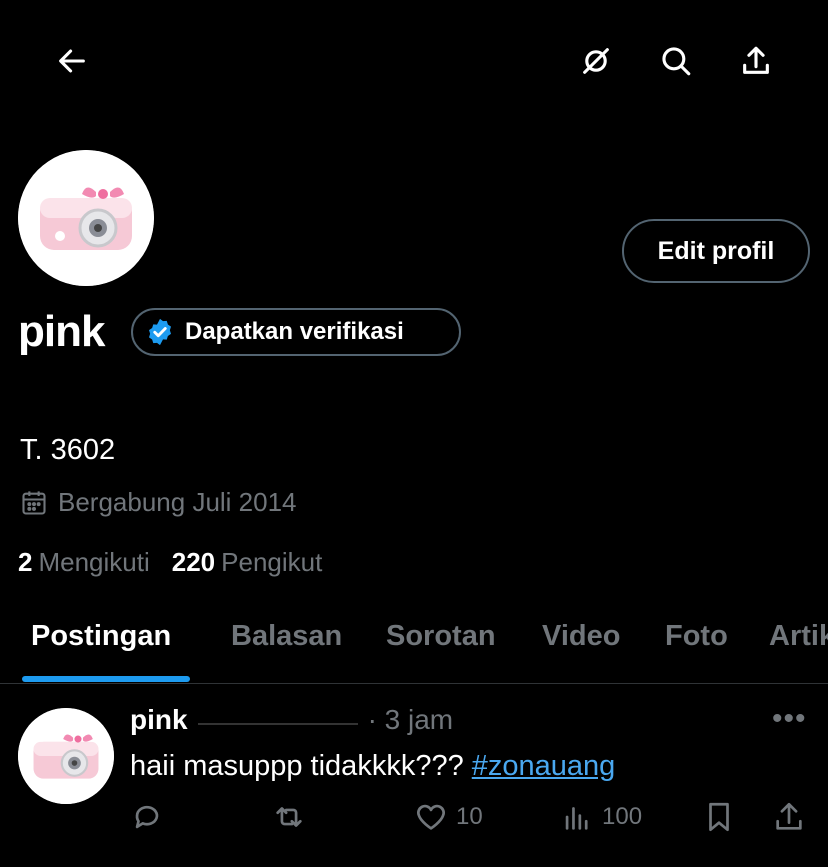 The height and width of the screenshot is (867, 828). What do you see at coordinates (34, 502) in the screenshot?
I see `calendar-icon` at bounding box center [34, 502].